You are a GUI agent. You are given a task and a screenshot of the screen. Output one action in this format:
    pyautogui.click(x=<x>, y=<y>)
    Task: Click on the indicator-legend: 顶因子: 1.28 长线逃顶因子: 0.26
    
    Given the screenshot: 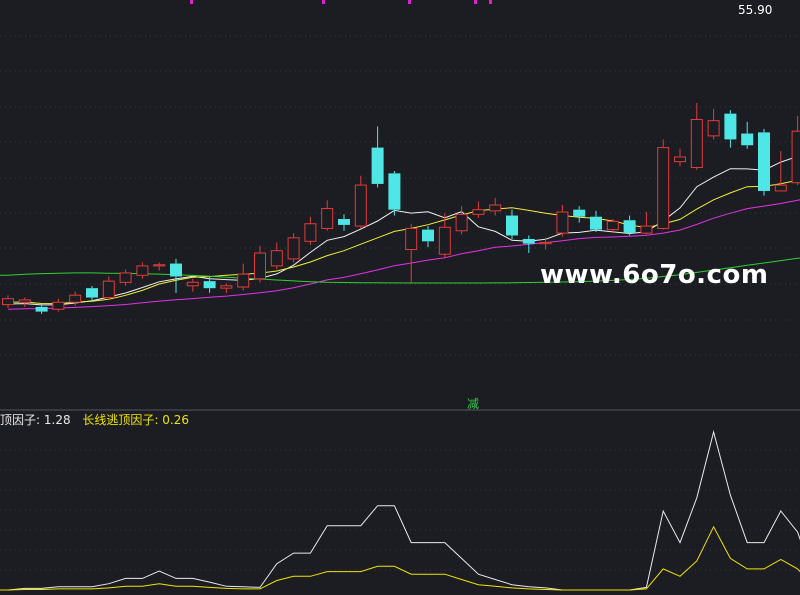 What is the action you would take?
    pyautogui.click(x=95, y=420)
    